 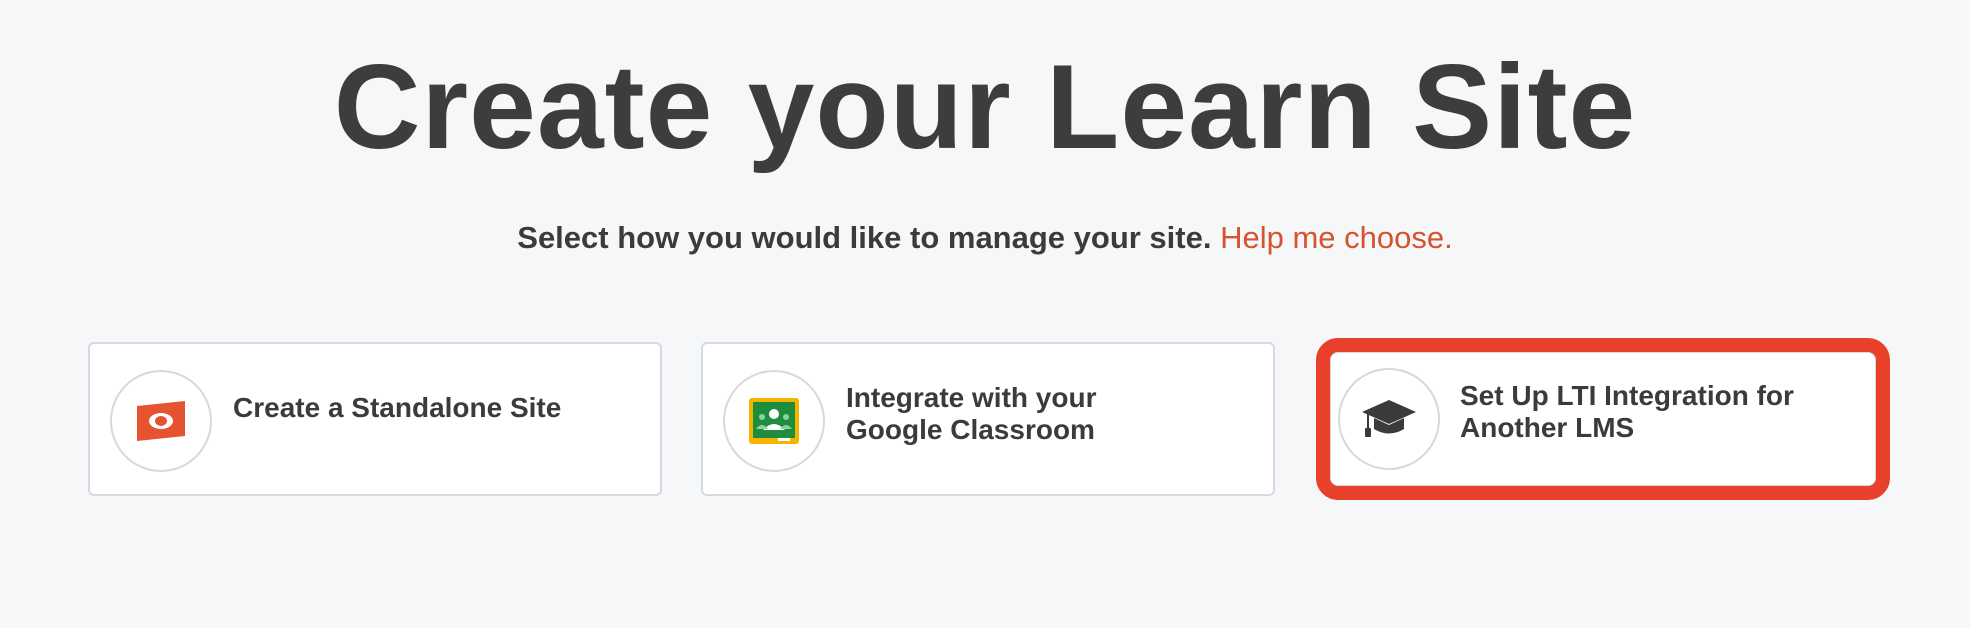 I want to click on google-classroom-icon, so click(x=774, y=421).